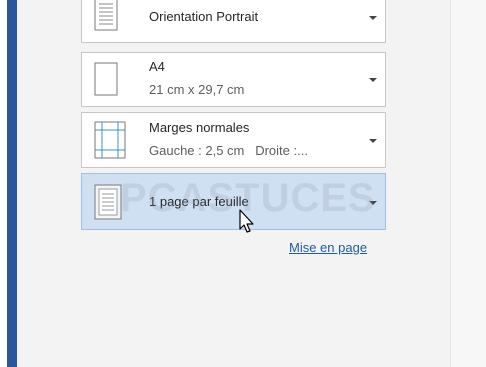 The width and height of the screenshot is (486, 367). What do you see at coordinates (110, 140) in the screenshot?
I see `margins-grid-icon` at bounding box center [110, 140].